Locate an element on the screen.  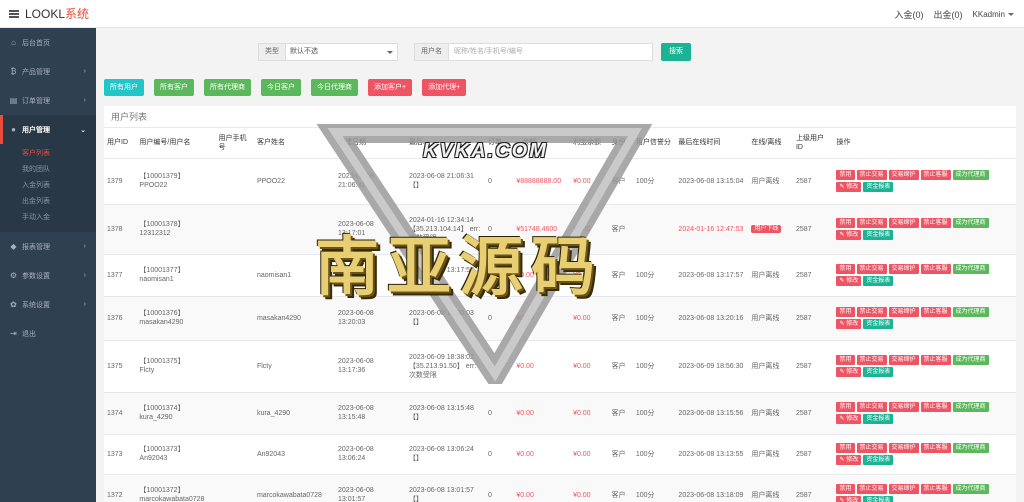
sidebar-item-reports: ◆ 报表管理 › is located at coordinates (48, 246).